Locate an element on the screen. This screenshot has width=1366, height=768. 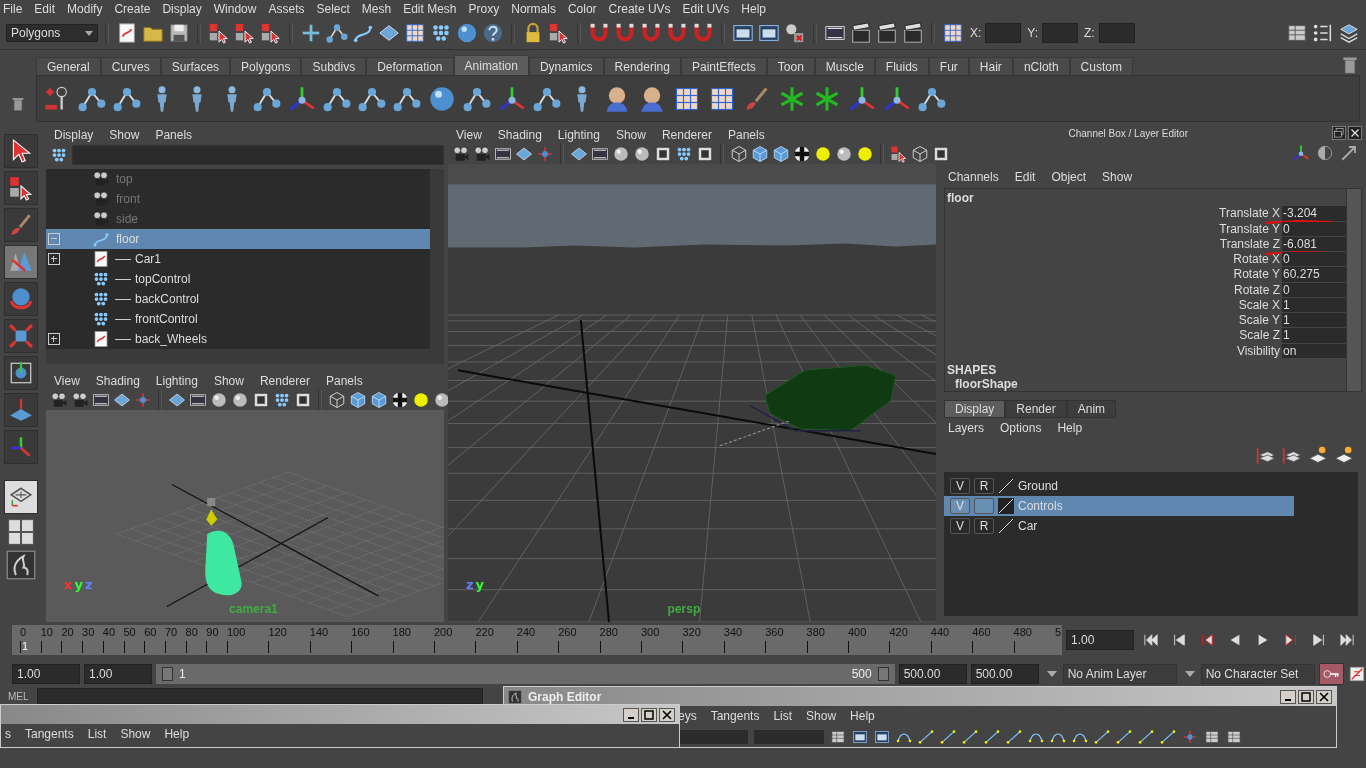
shelf-tab: Dynamics is located at coordinates (566, 66).